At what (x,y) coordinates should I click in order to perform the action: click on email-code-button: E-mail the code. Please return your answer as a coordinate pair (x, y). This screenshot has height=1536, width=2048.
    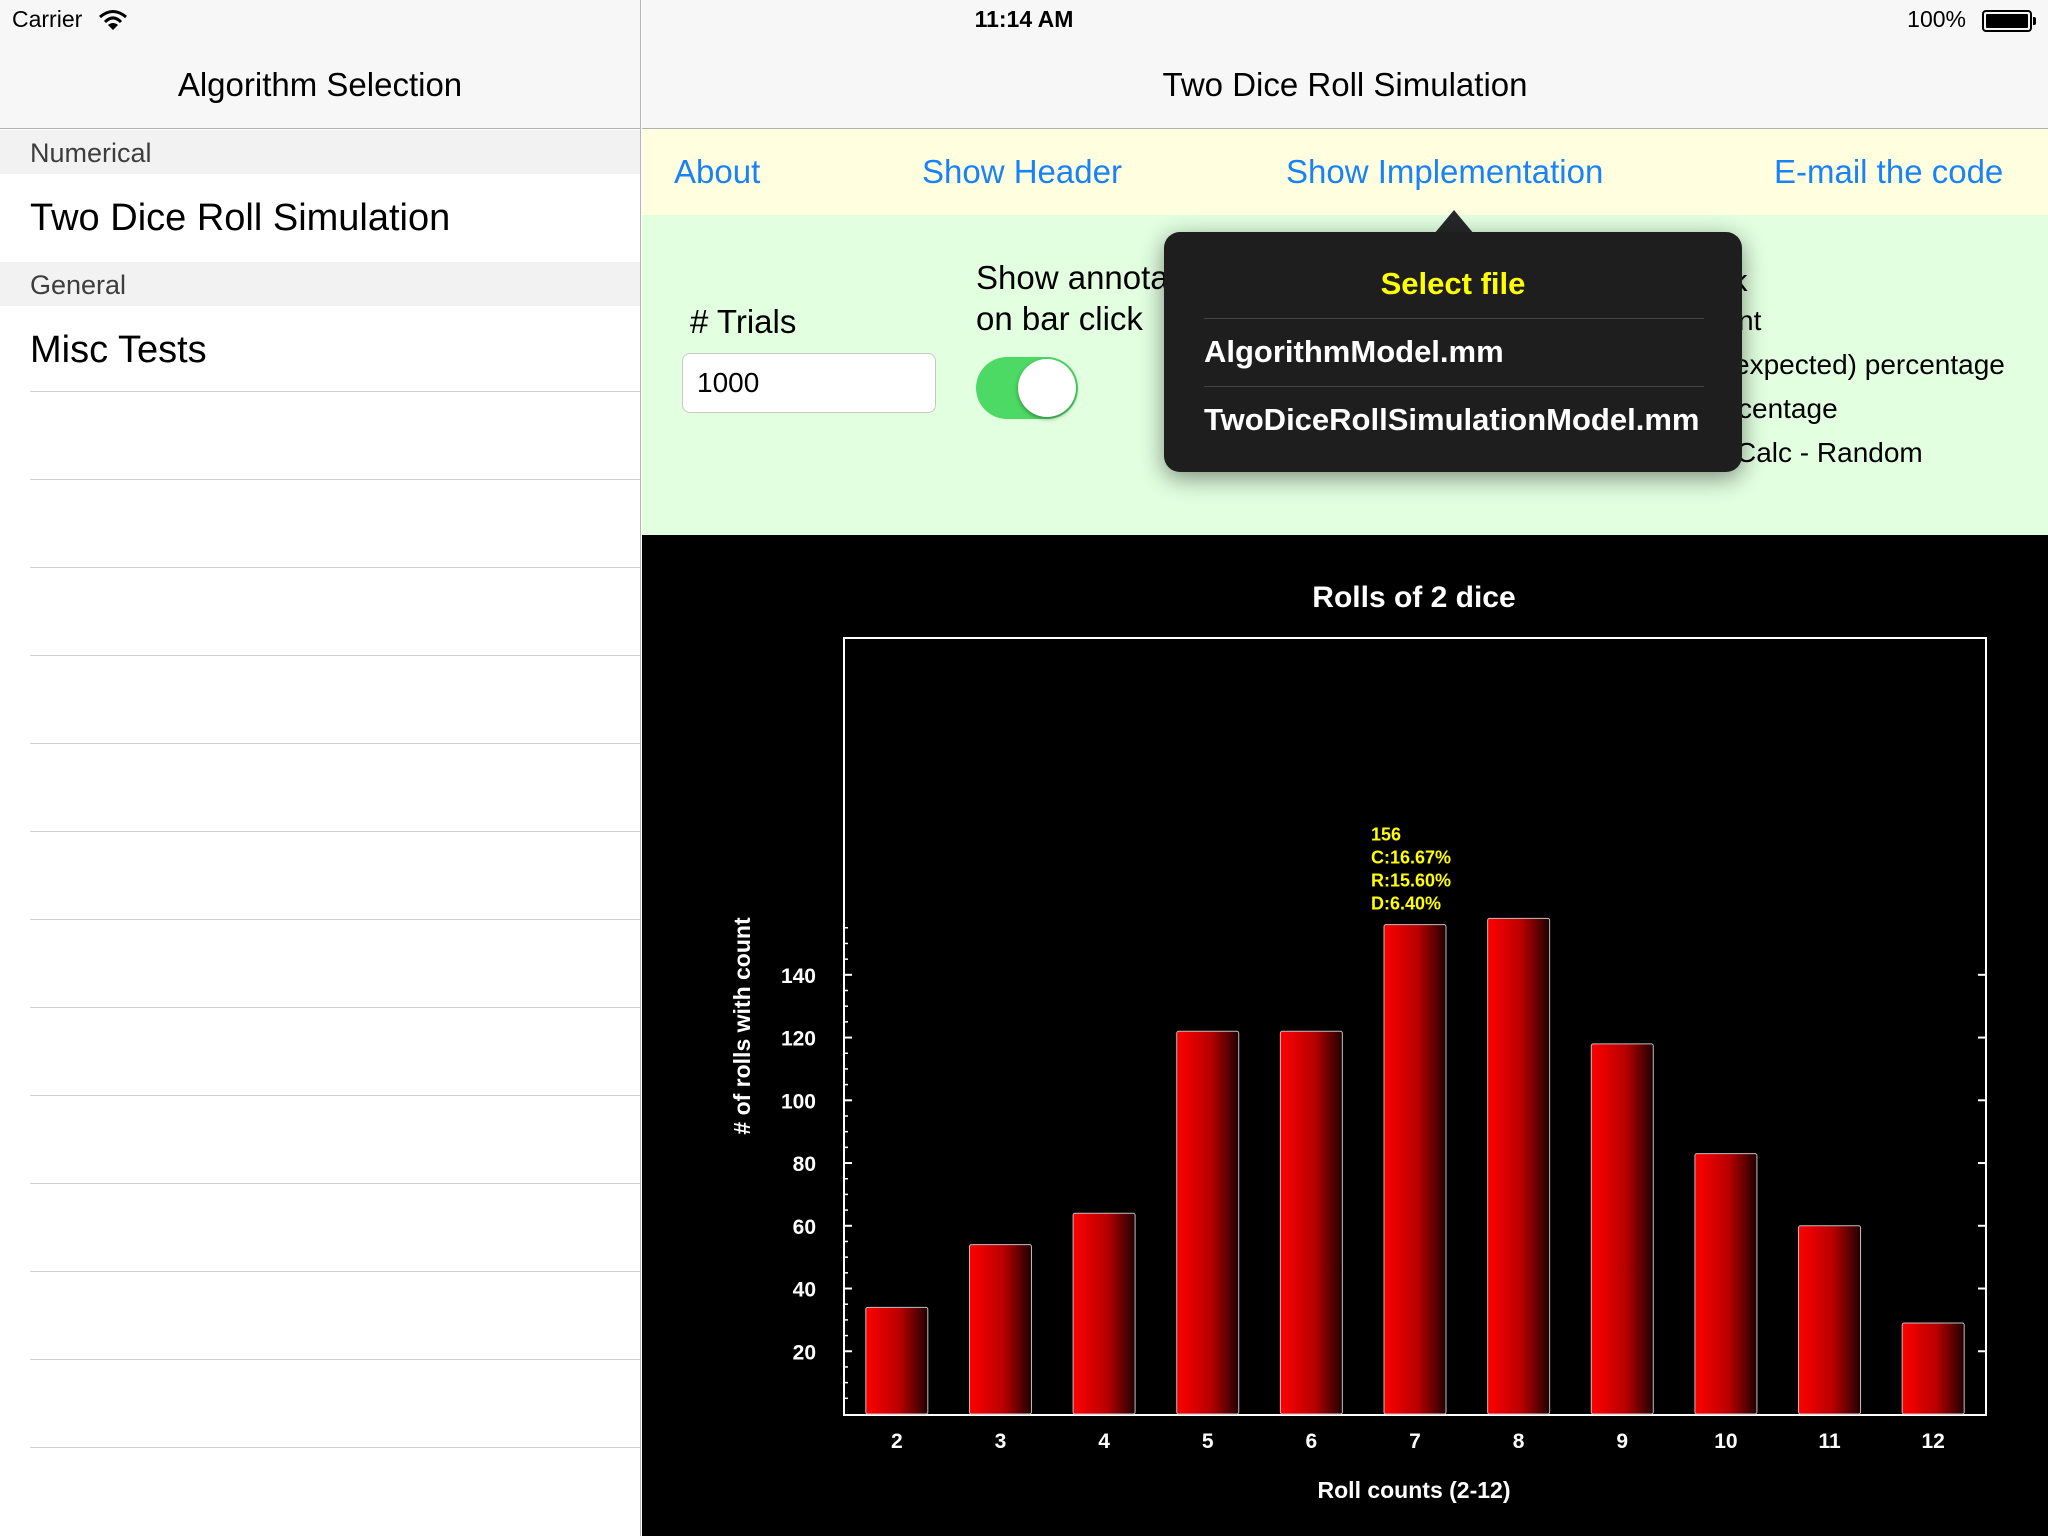
    Looking at the image, I should click on (1888, 172).